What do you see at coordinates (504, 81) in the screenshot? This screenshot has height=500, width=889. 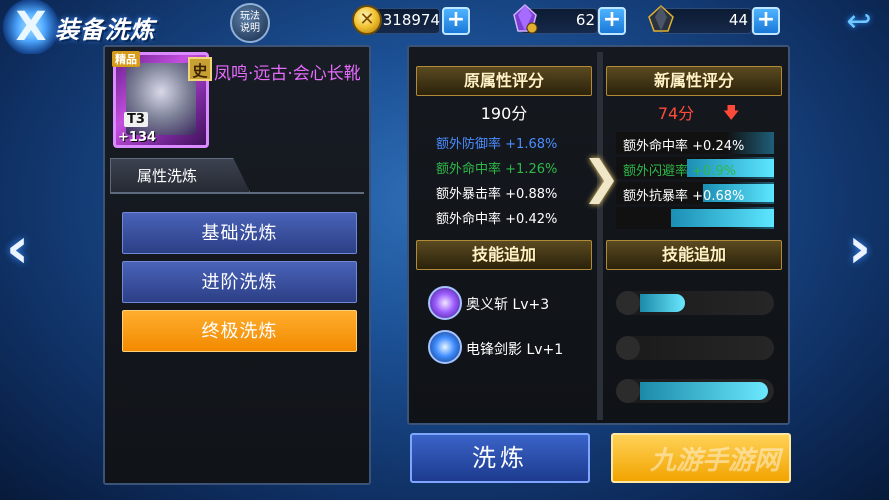 I see `old-score-header: 原属性评分` at bounding box center [504, 81].